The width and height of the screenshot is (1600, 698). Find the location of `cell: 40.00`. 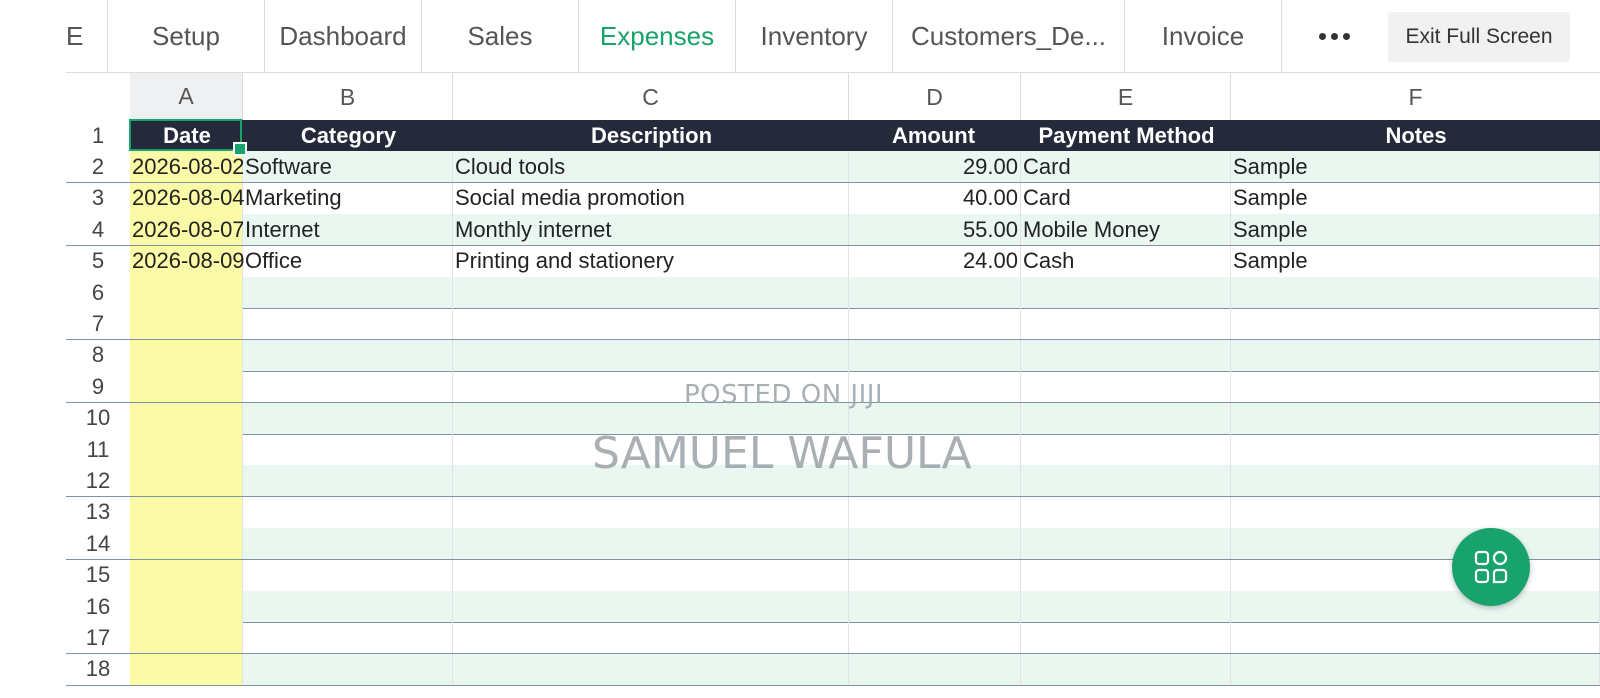

cell: 40.00 is located at coordinates (935, 198).